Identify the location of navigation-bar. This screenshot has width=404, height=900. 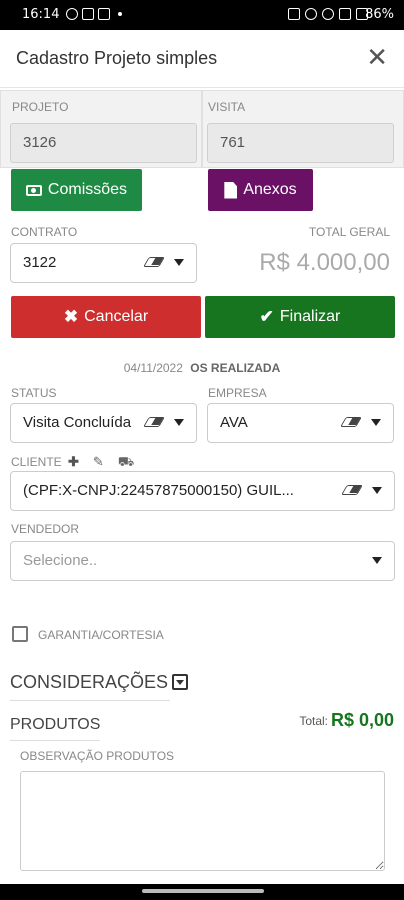
(202, 892).